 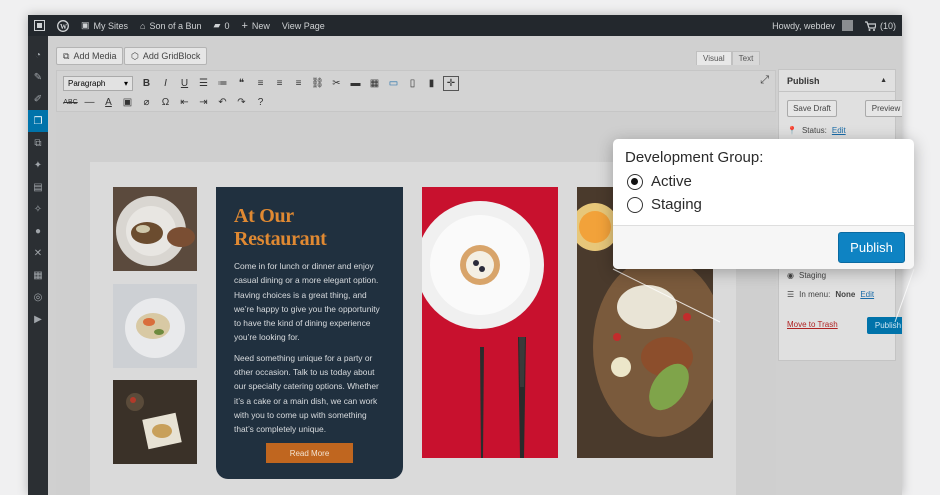 I want to click on strikethrough-icon: ABC, so click(x=70, y=102).